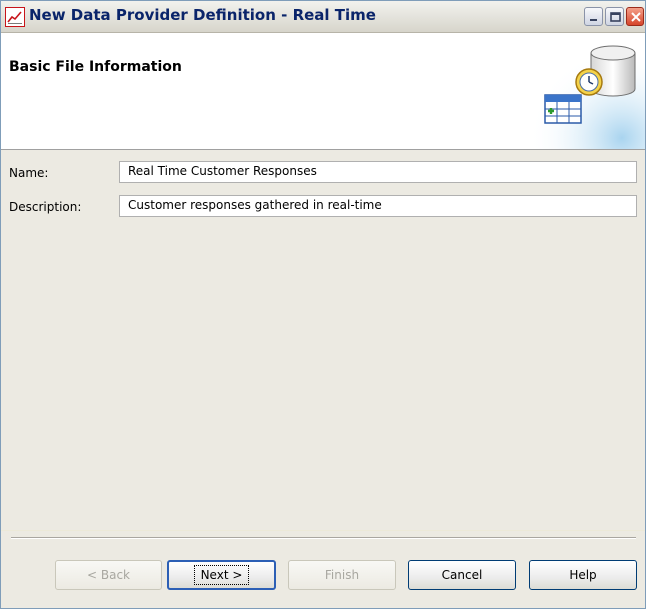 This screenshot has height=609, width=646. I want to click on minimize-icon, so click(593, 16).